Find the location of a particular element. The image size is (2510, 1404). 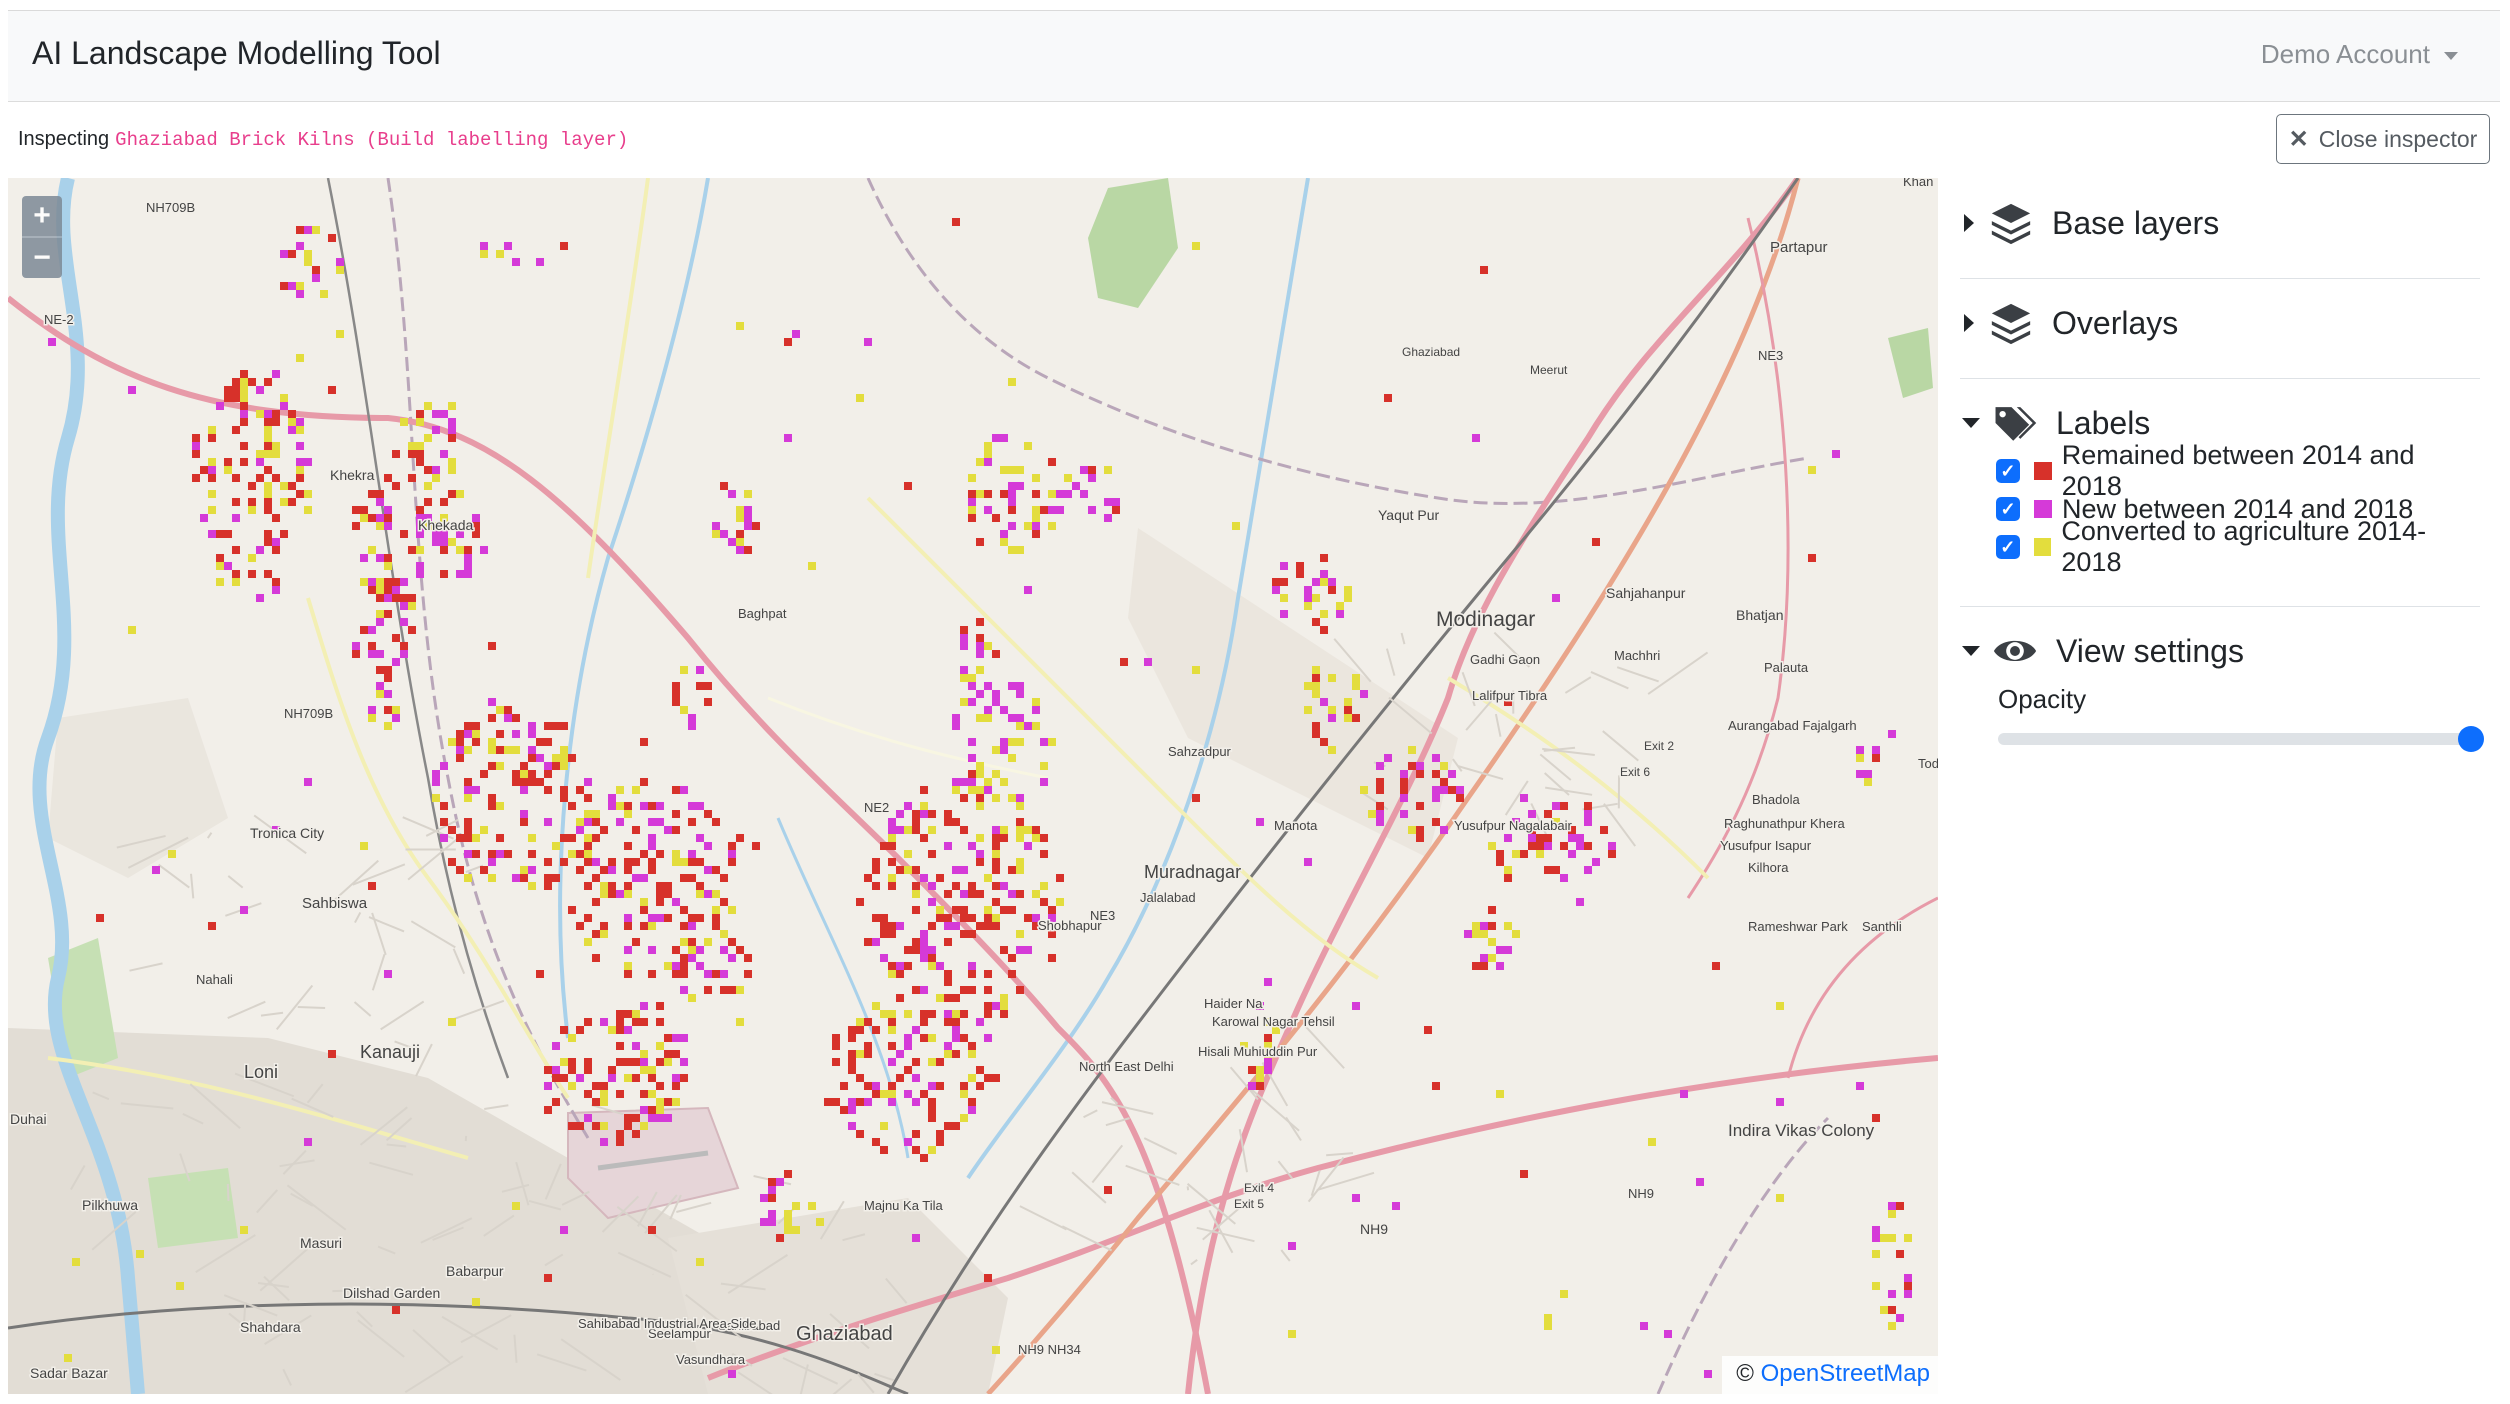

park-area is located at coordinates (1910, 363).